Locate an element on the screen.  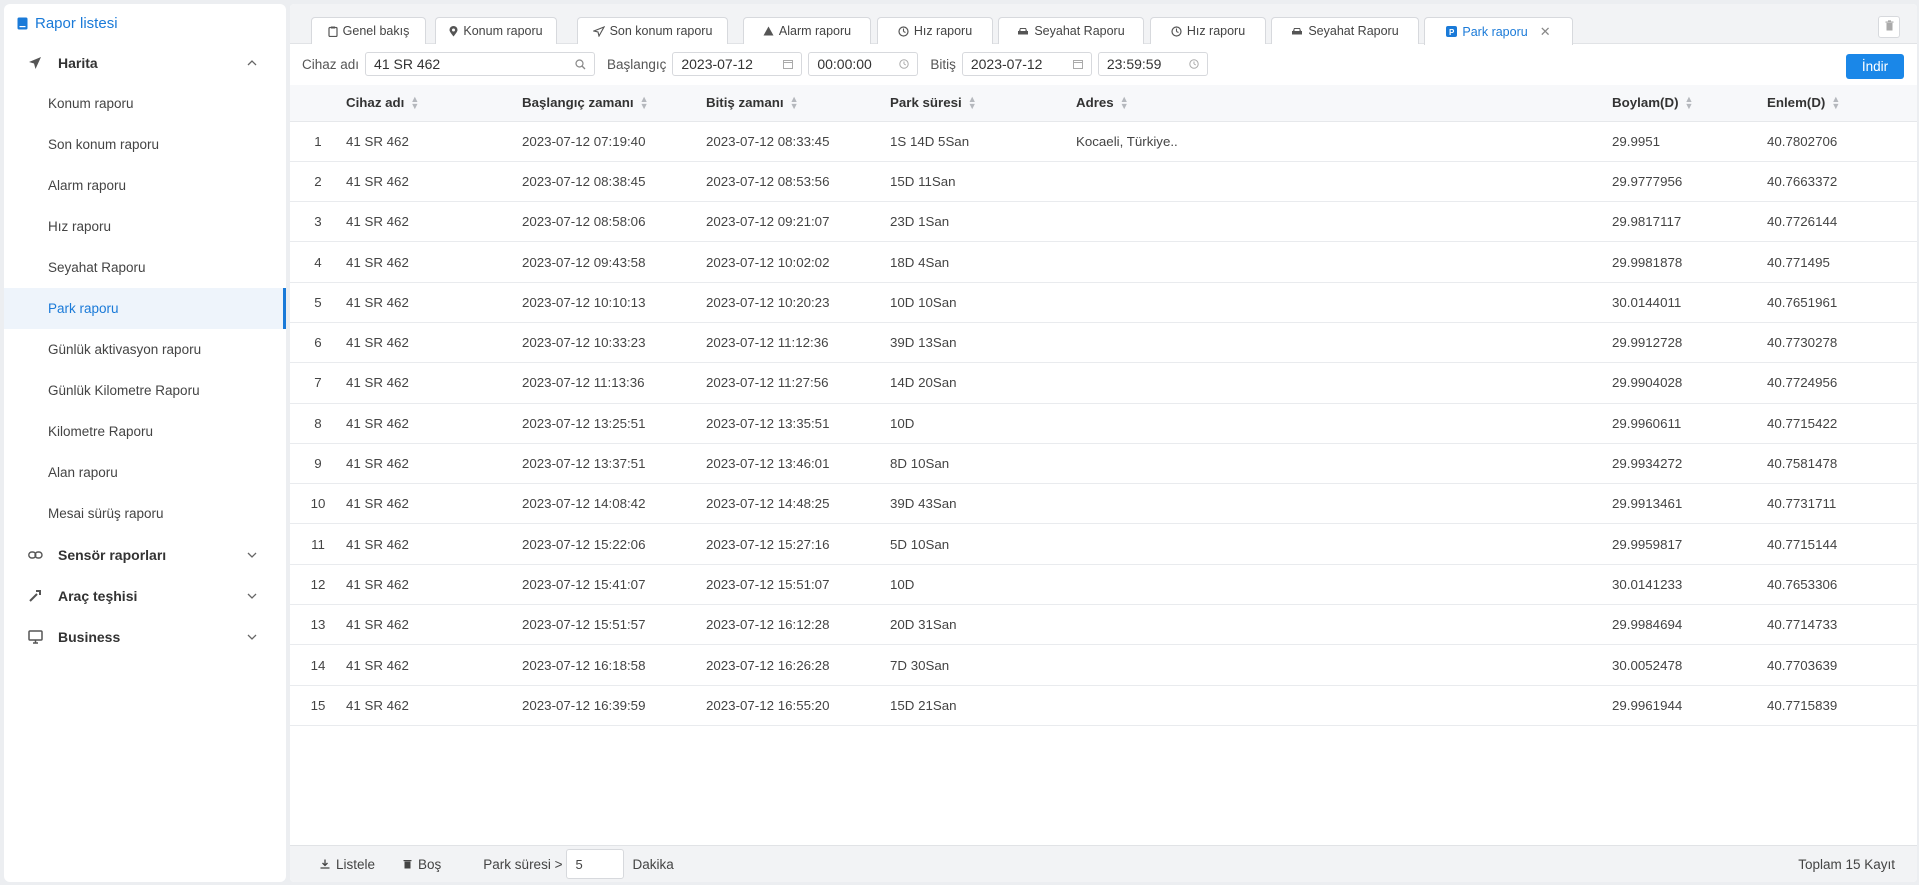
cell-start-time: 2023-07-12 13:37:51 is located at coordinates (614, 464).